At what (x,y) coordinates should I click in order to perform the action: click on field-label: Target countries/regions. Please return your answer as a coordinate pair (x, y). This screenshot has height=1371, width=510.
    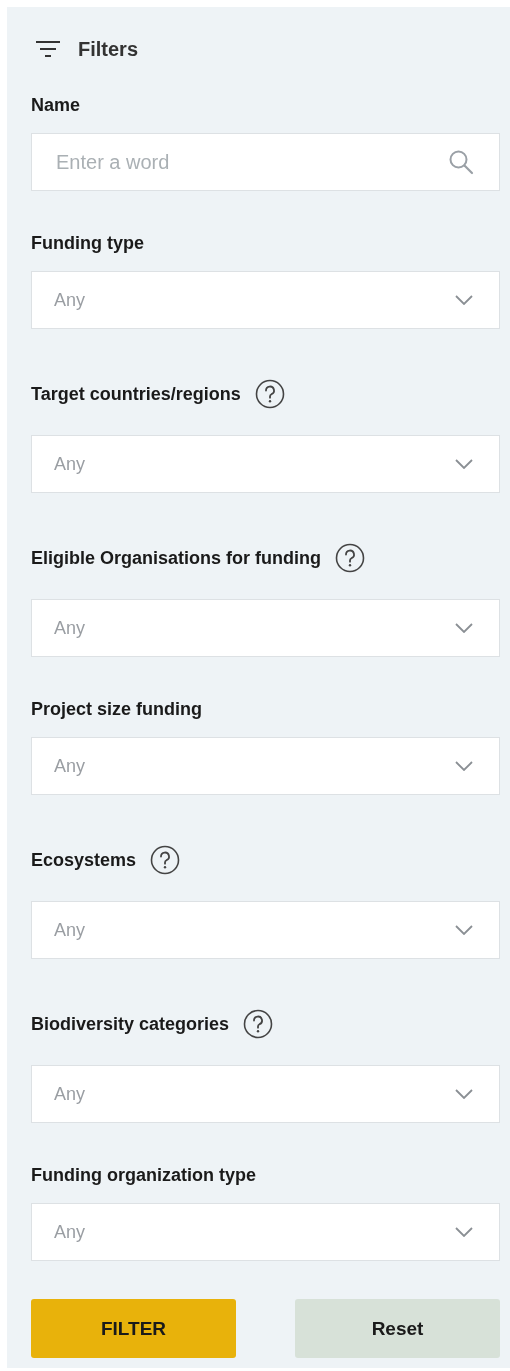
    Looking at the image, I should click on (136, 394).